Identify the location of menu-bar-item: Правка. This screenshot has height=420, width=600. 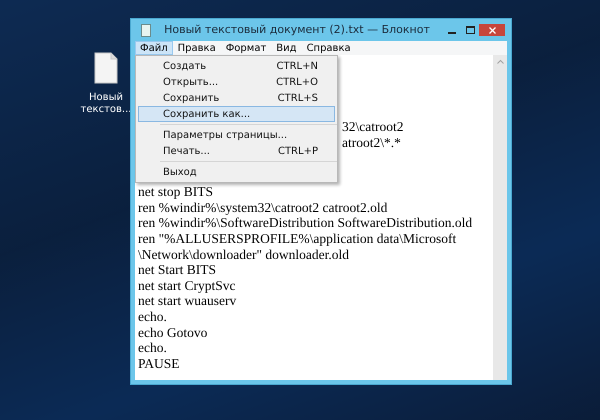
(196, 48).